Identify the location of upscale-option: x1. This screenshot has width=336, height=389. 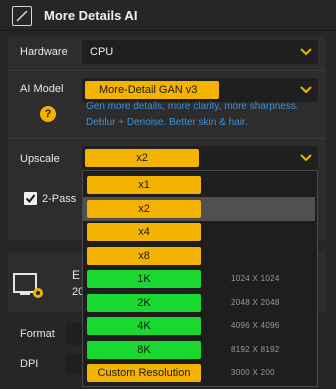
(199, 185).